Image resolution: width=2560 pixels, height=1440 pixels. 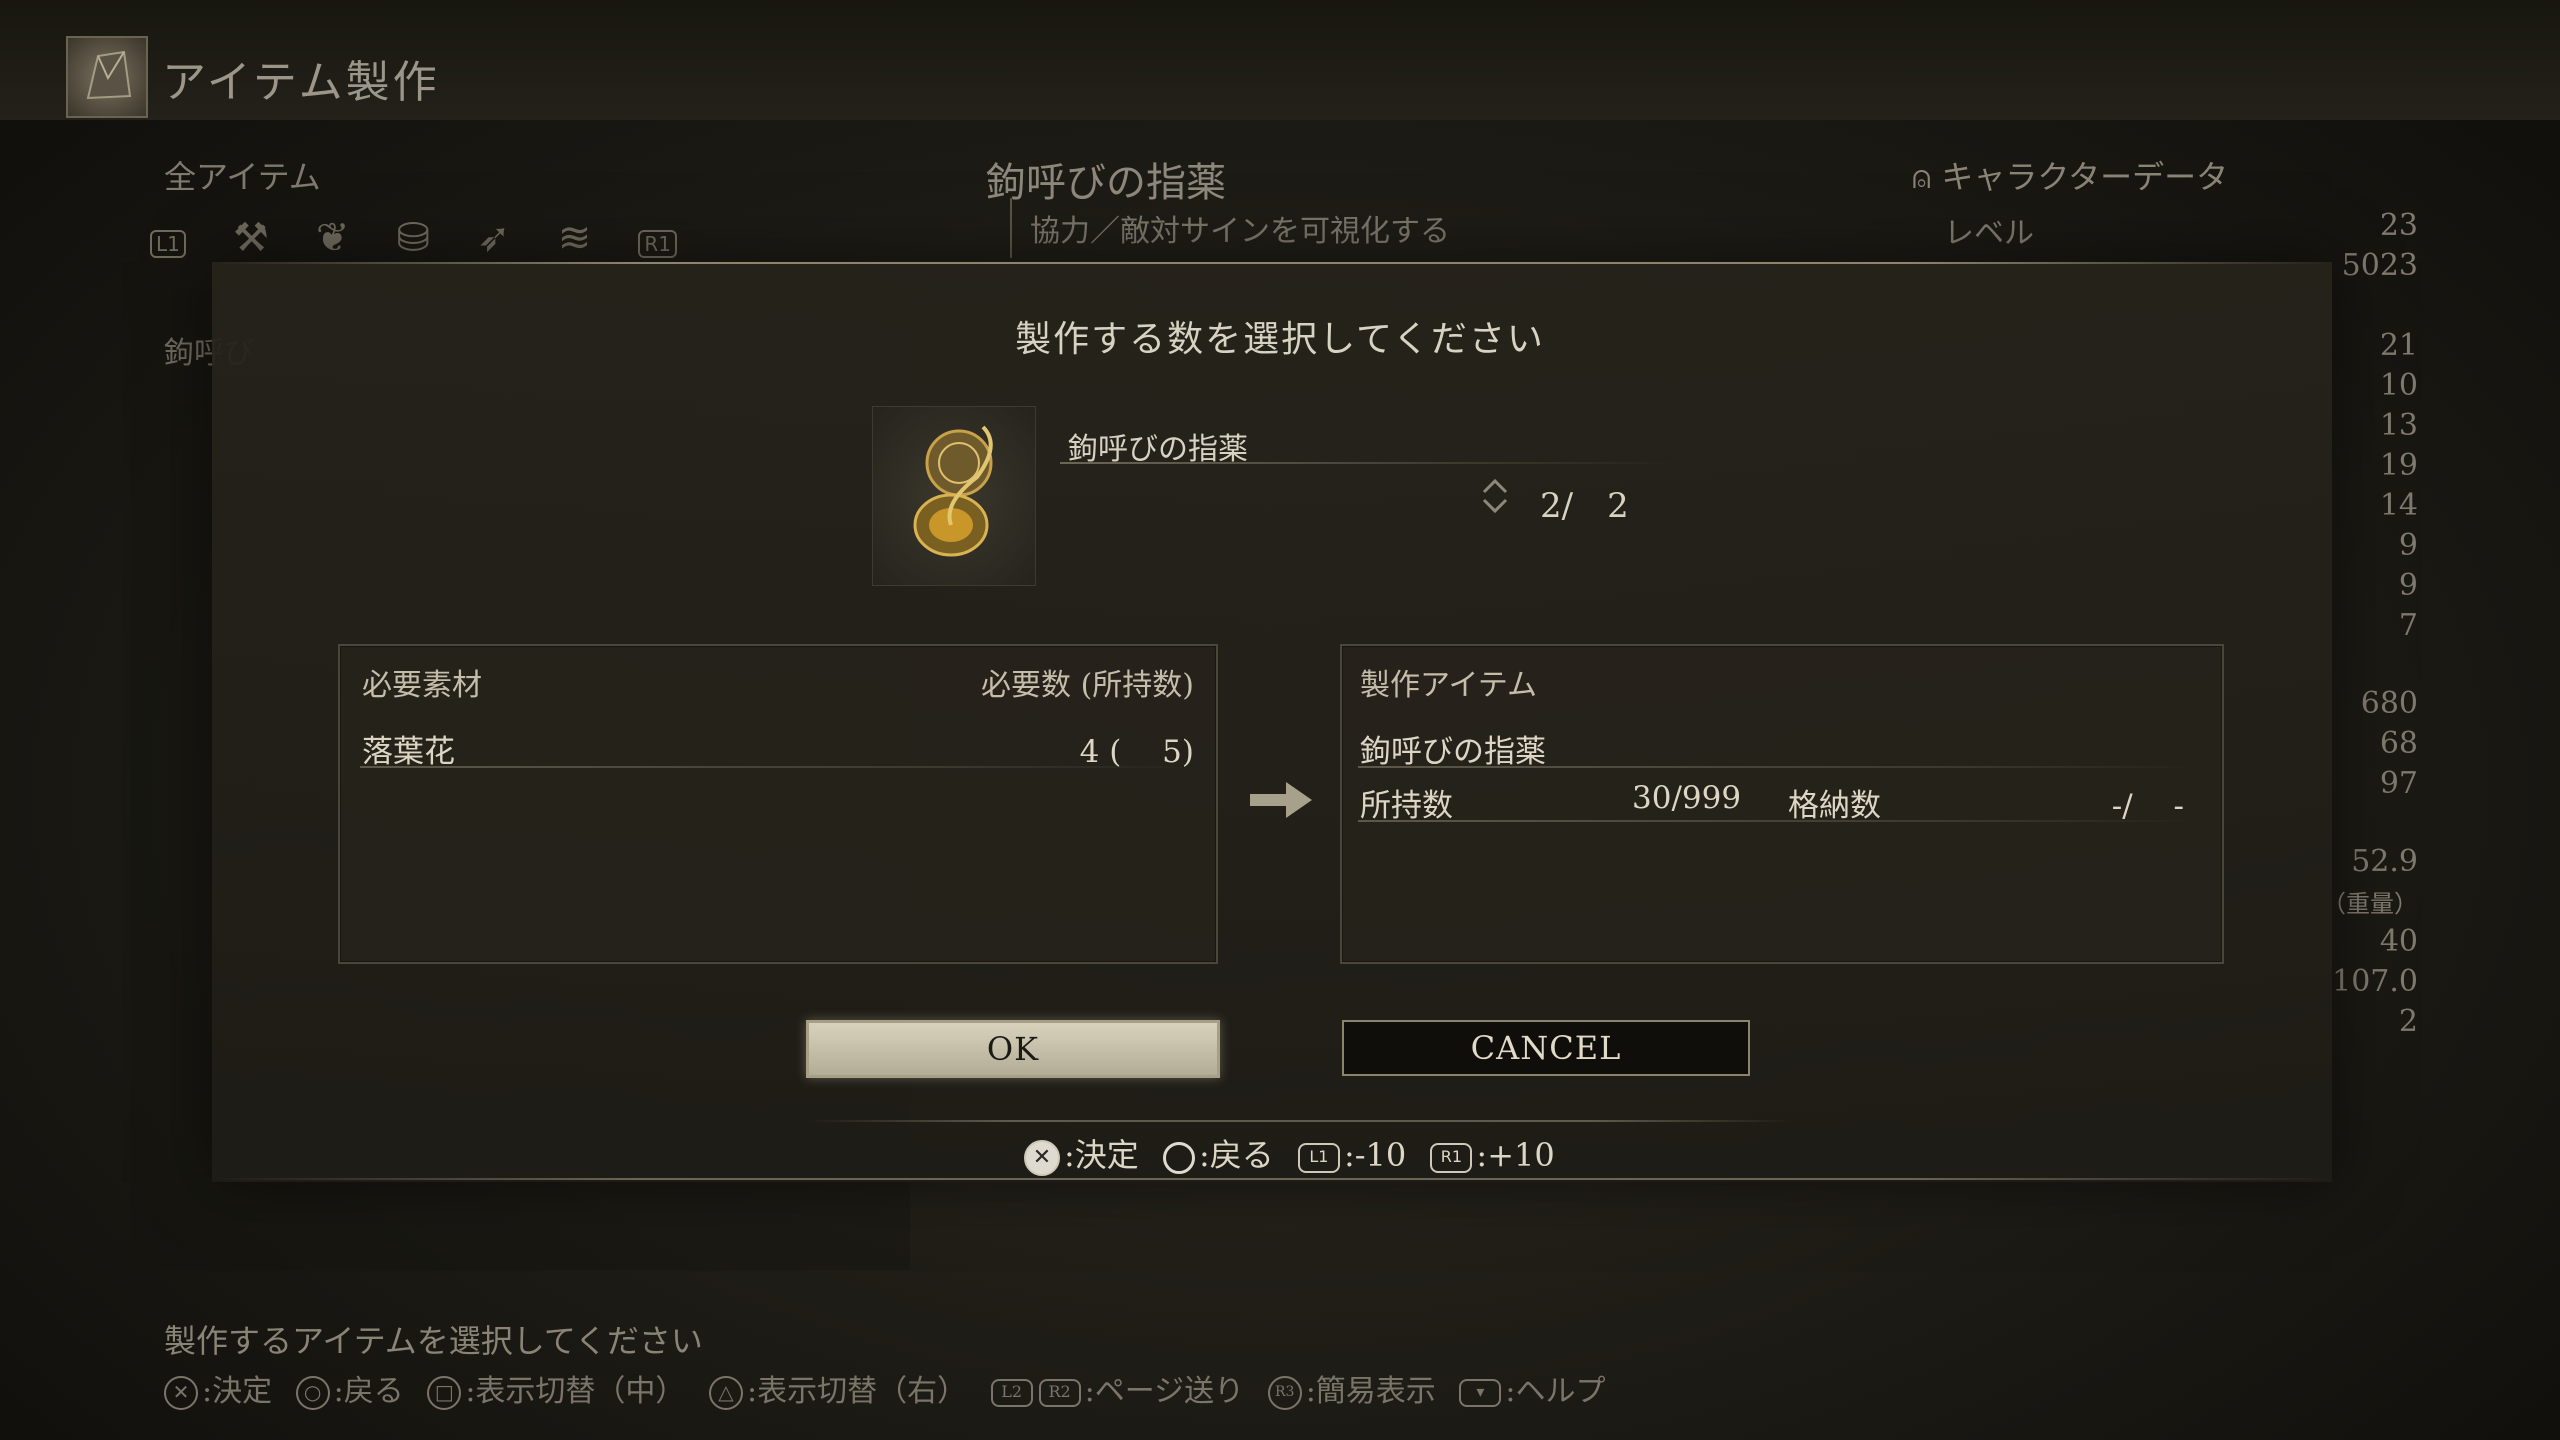 What do you see at coordinates (1178, 1157) in the screenshot?
I see `circle-button-icon` at bounding box center [1178, 1157].